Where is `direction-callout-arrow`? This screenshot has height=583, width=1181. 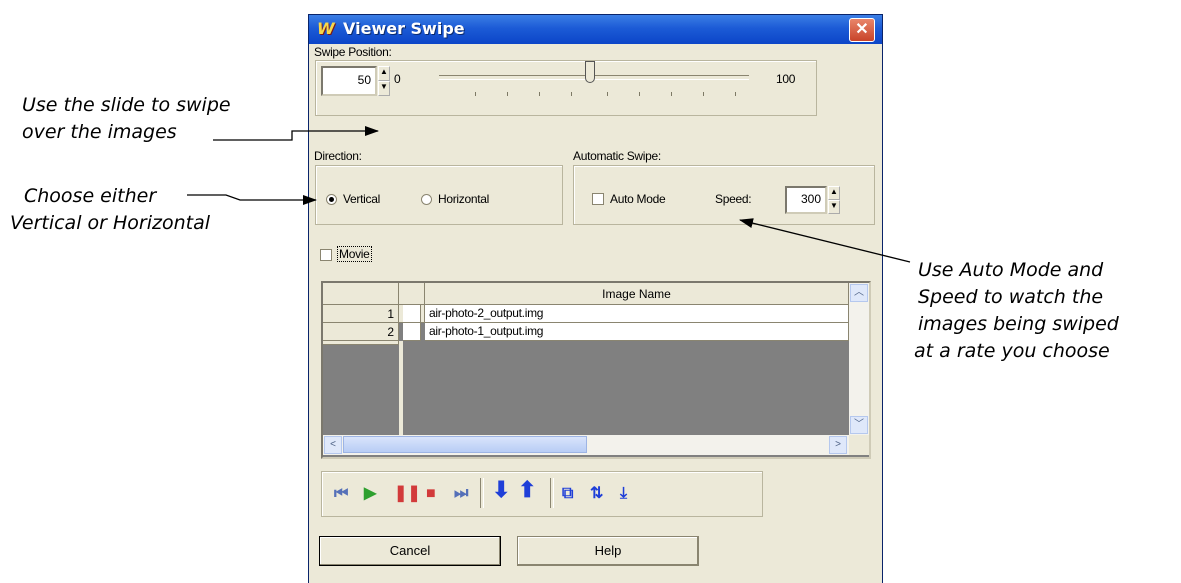 direction-callout-arrow is located at coordinates (252, 199).